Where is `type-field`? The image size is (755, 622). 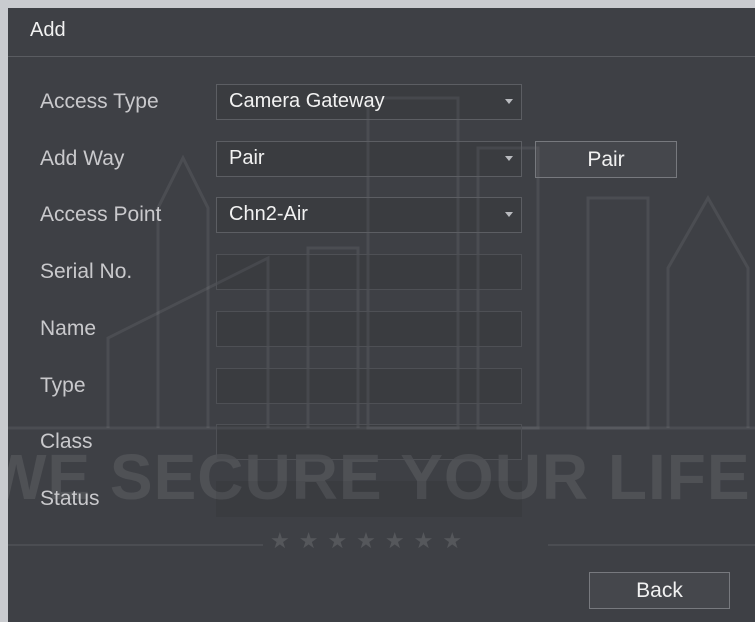 type-field is located at coordinates (369, 386).